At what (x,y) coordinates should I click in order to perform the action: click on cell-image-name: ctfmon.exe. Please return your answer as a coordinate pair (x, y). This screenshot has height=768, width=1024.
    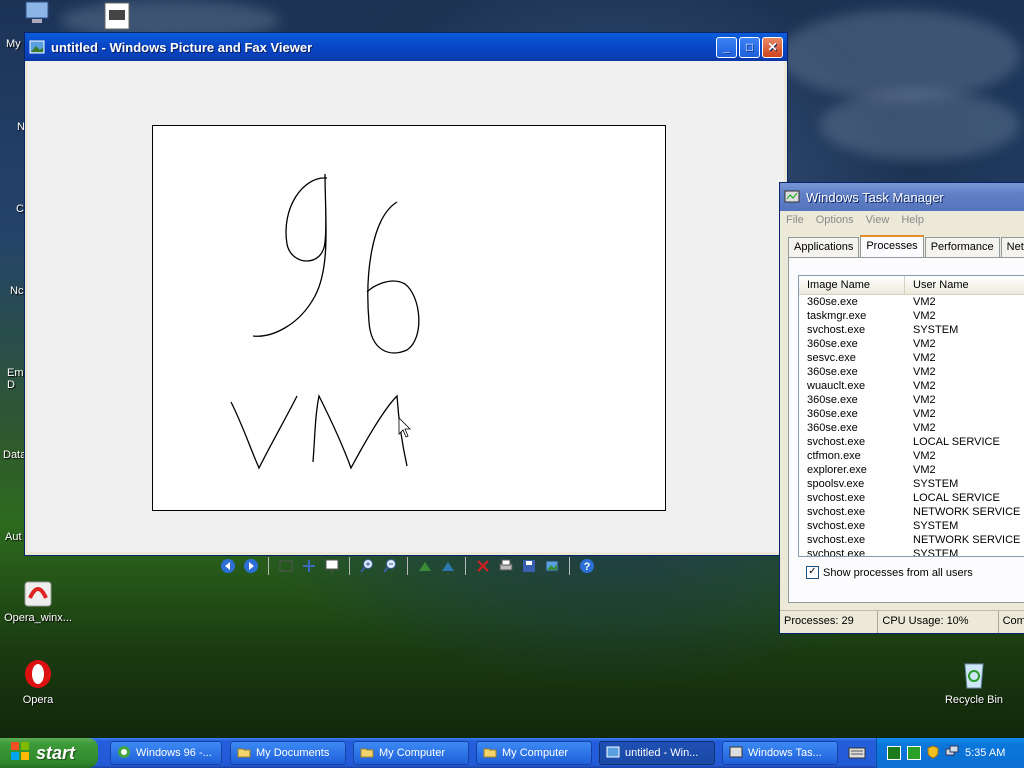
    Looking at the image, I should click on (834, 456).